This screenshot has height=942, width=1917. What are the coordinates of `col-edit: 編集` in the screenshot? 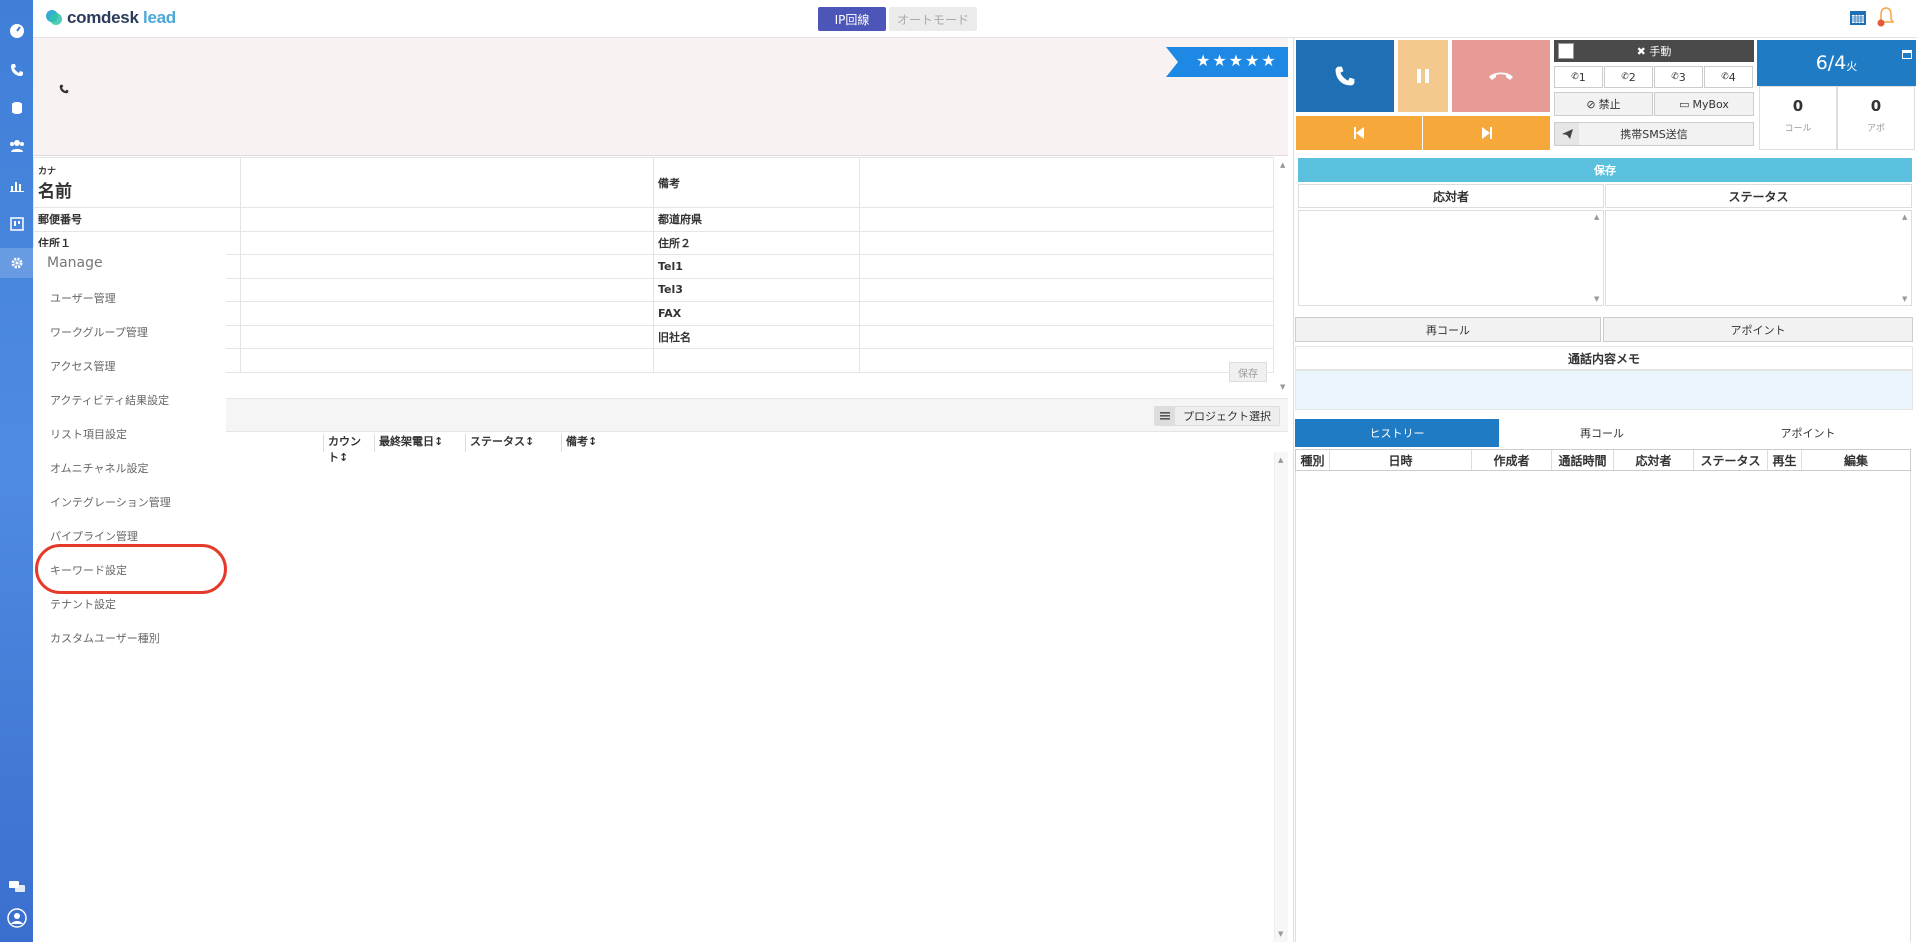 It's located at (1856, 460).